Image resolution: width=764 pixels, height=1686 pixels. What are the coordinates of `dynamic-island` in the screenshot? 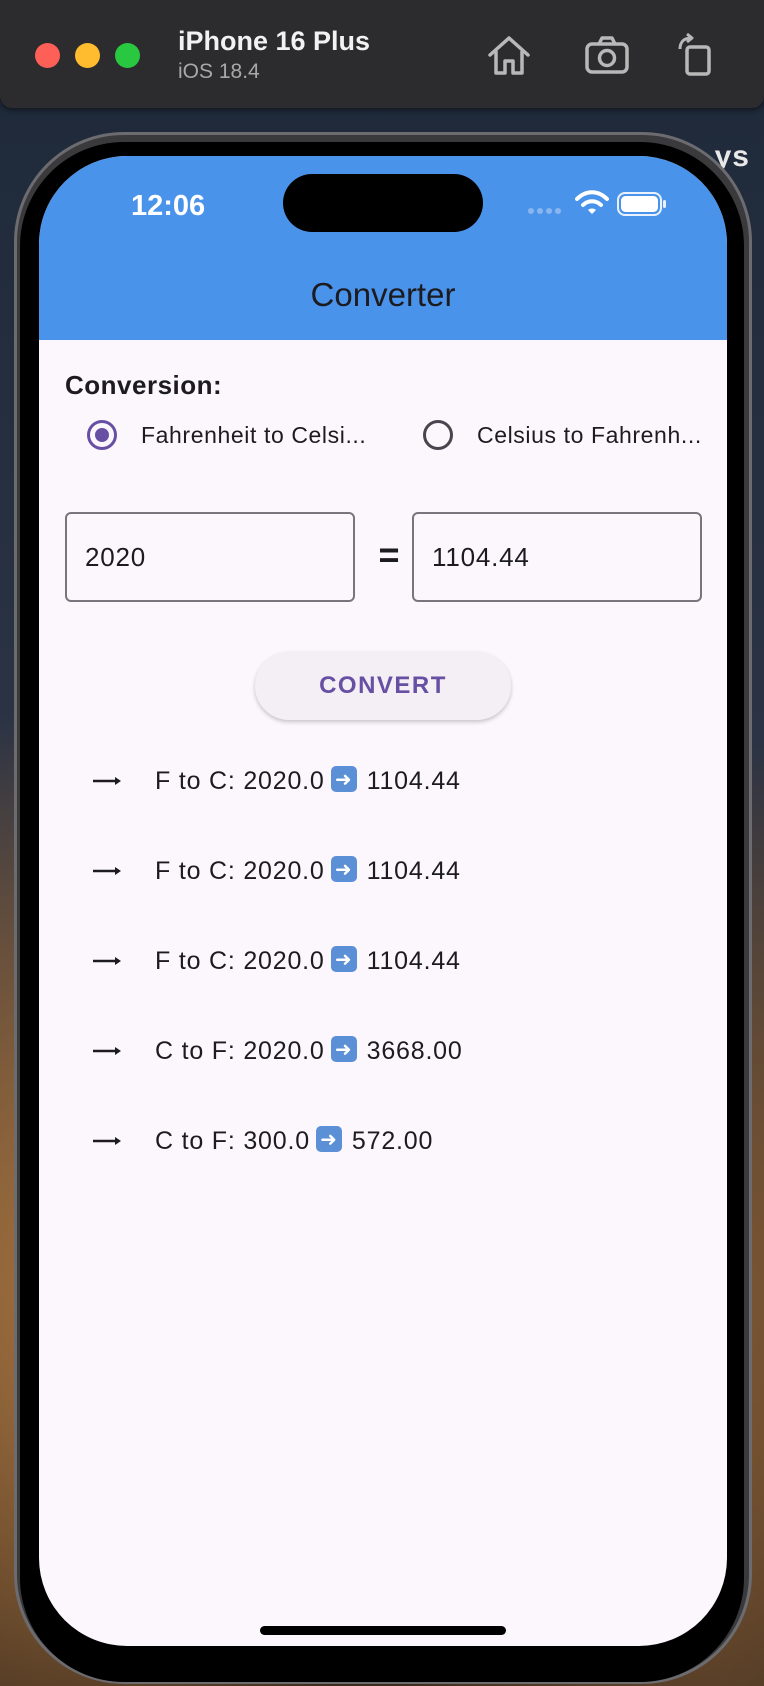 It's located at (383, 203).